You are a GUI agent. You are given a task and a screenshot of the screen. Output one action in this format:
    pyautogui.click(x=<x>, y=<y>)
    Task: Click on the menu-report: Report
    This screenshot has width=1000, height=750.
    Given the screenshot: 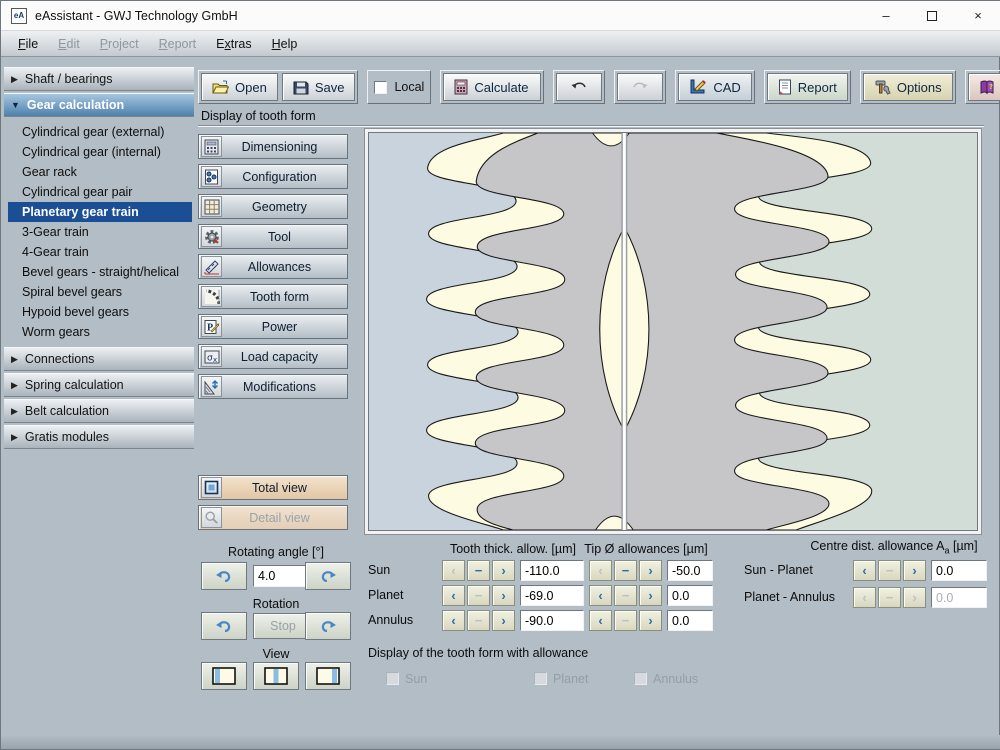 What is the action you would take?
    pyautogui.click(x=178, y=44)
    